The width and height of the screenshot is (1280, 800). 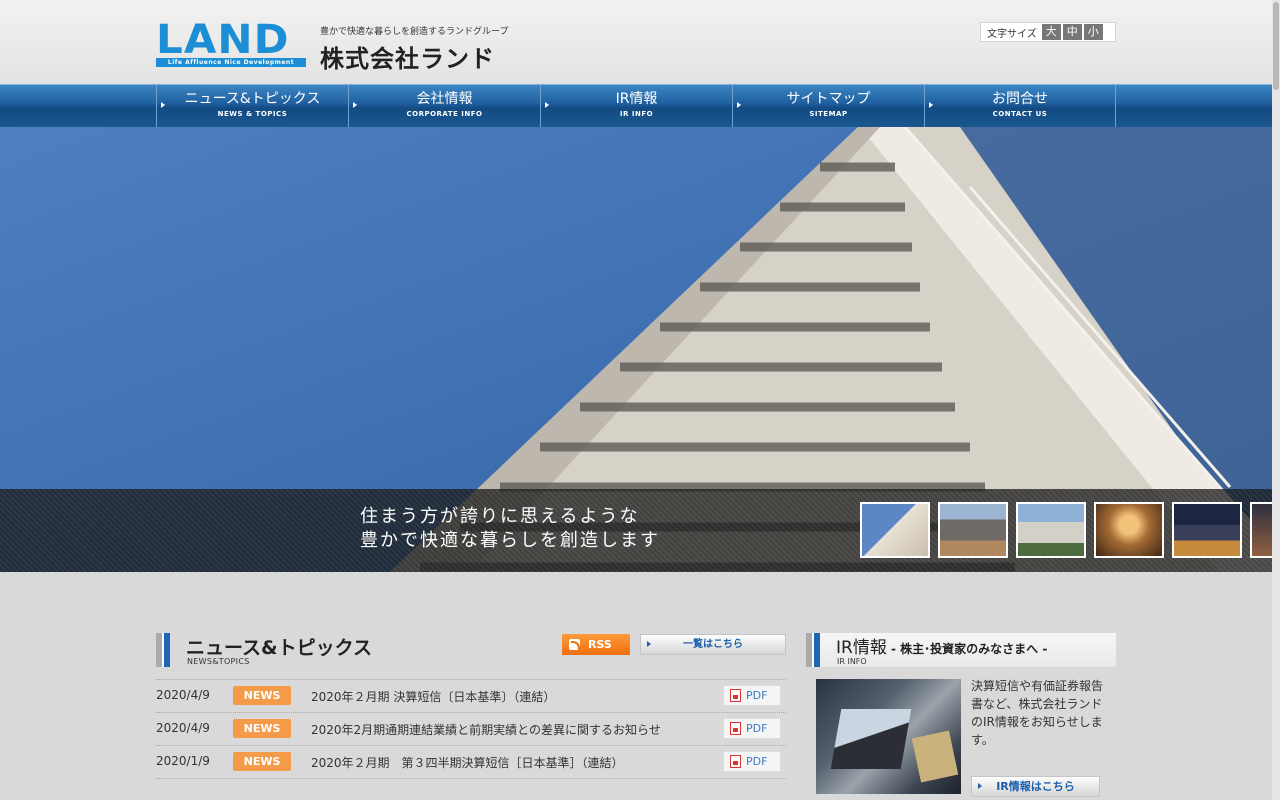 I want to click on nav-ir: IR情報 IR INFO, so click(x=636, y=106).